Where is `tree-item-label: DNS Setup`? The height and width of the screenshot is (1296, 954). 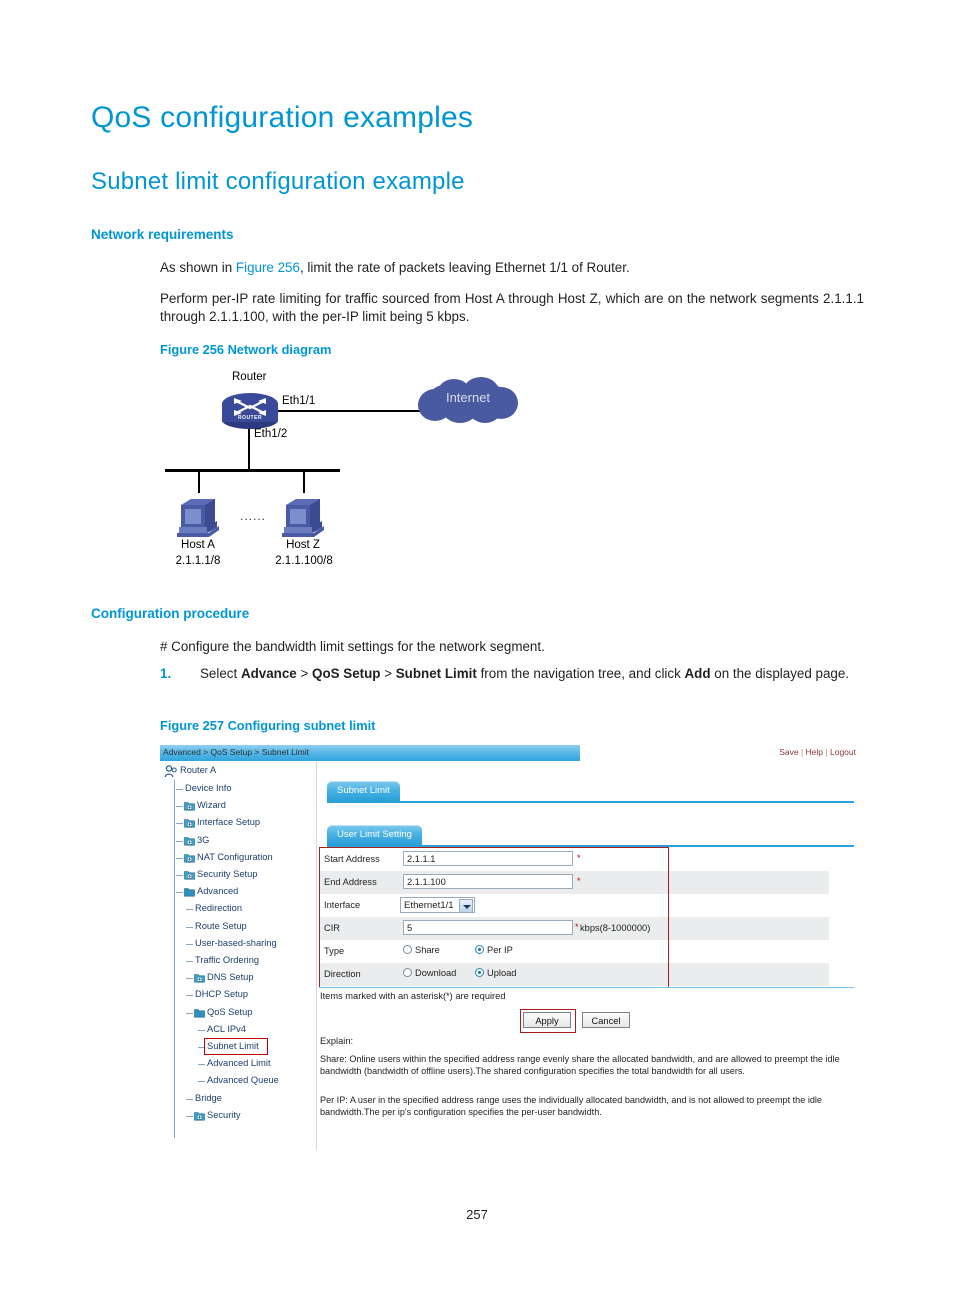 tree-item-label: DNS Setup is located at coordinates (230, 977).